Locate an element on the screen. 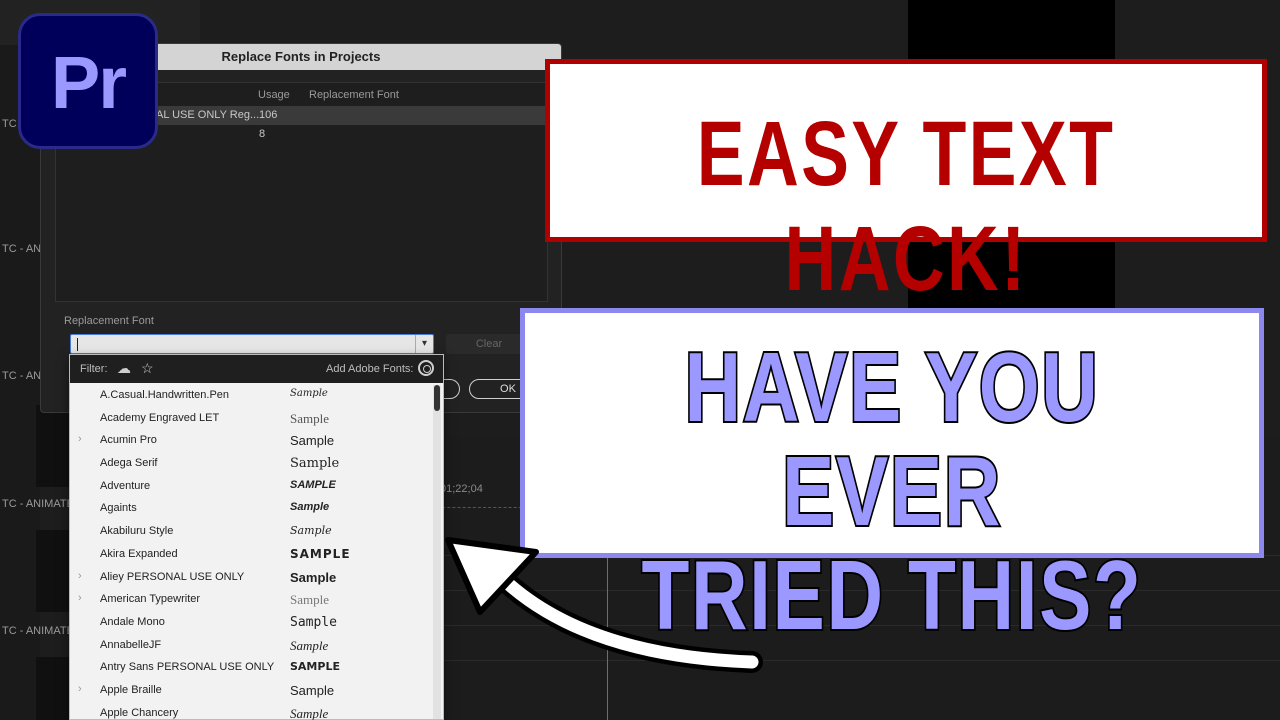 The image size is (1280, 720). text-caret is located at coordinates (77, 344).